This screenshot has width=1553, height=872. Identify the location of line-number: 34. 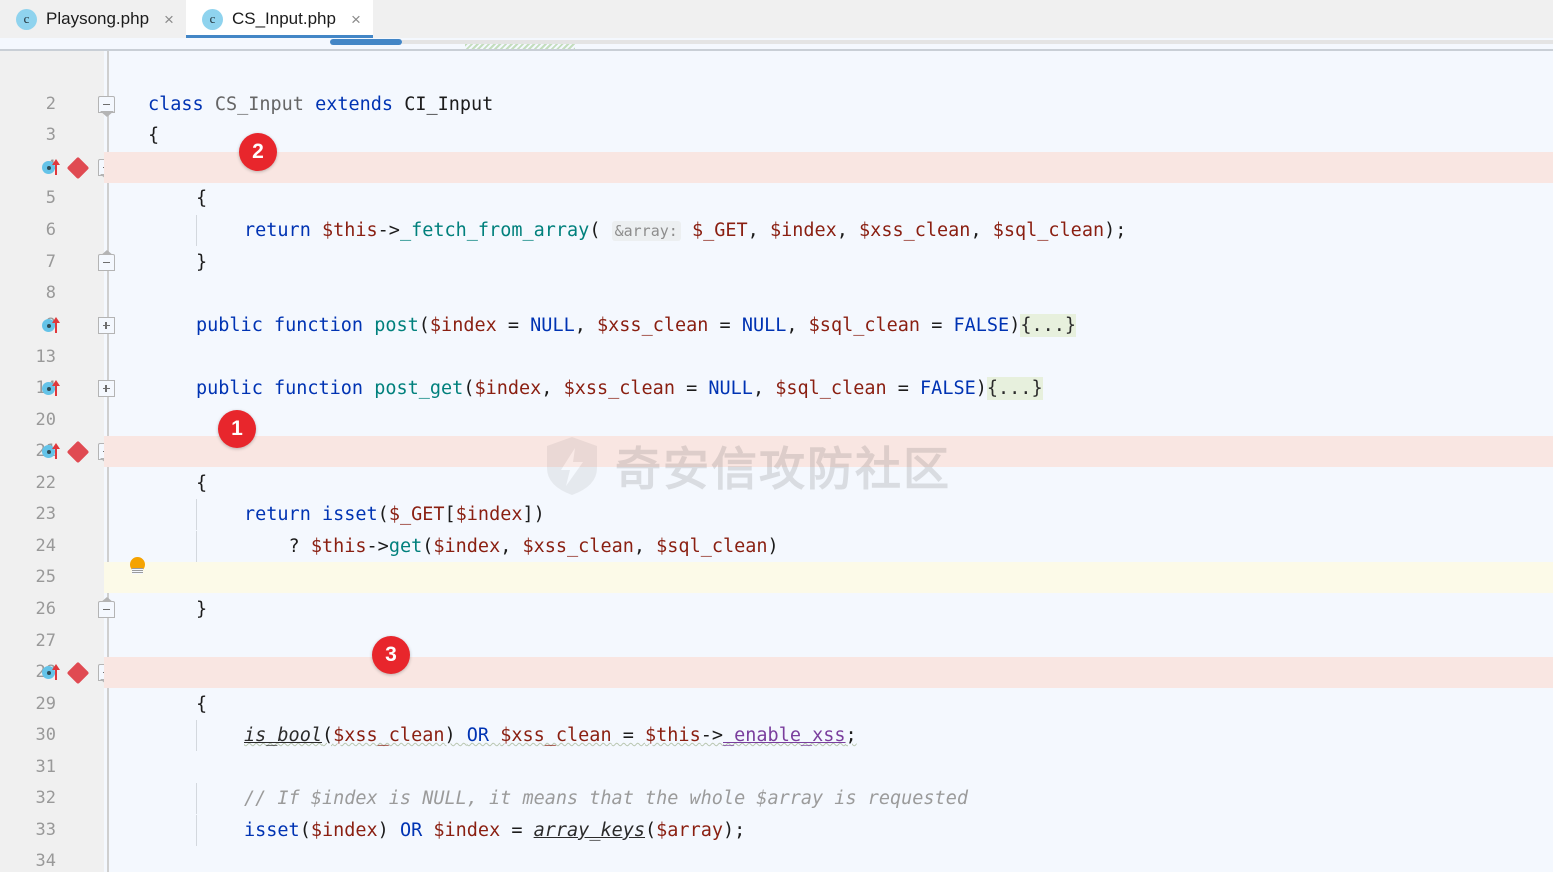
(45, 861).